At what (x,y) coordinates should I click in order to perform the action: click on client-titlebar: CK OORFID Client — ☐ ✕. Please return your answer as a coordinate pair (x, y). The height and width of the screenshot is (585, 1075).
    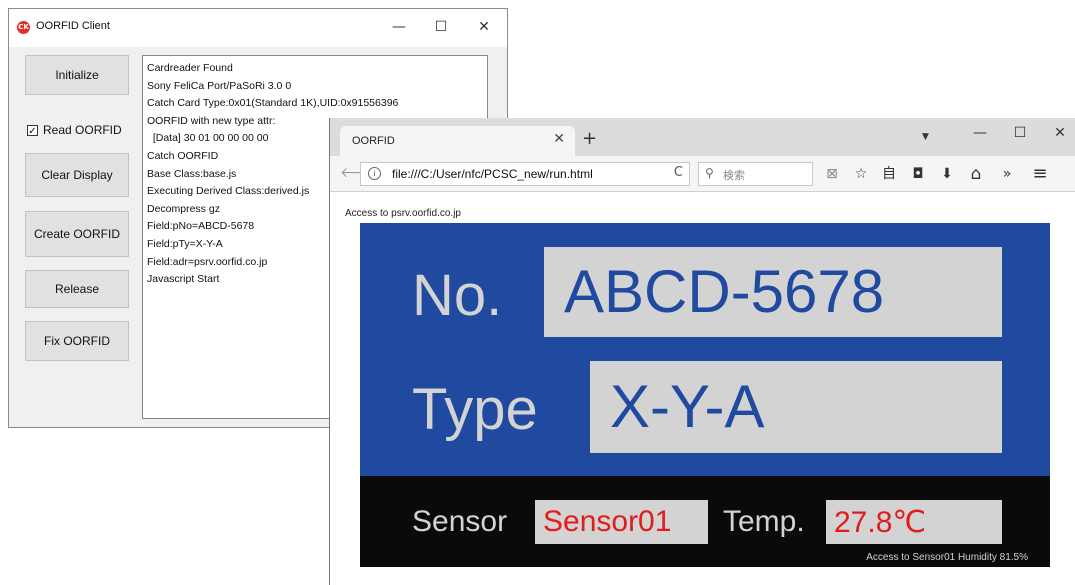
    Looking at the image, I should click on (258, 28).